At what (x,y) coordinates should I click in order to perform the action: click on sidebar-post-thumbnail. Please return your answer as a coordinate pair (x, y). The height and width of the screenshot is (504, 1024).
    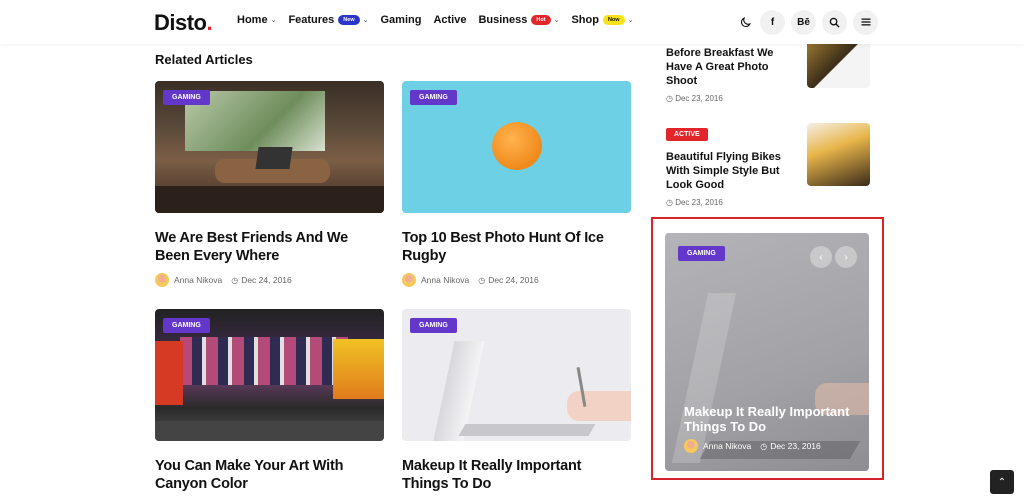
    Looking at the image, I should click on (838, 154).